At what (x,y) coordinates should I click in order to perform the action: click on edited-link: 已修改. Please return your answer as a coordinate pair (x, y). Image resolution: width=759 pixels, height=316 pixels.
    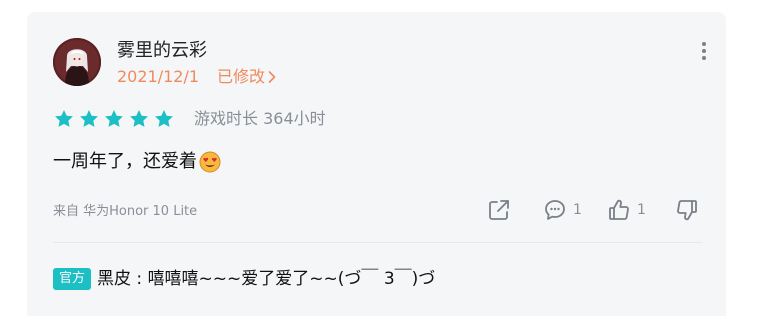
    Looking at the image, I should click on (246, 77).